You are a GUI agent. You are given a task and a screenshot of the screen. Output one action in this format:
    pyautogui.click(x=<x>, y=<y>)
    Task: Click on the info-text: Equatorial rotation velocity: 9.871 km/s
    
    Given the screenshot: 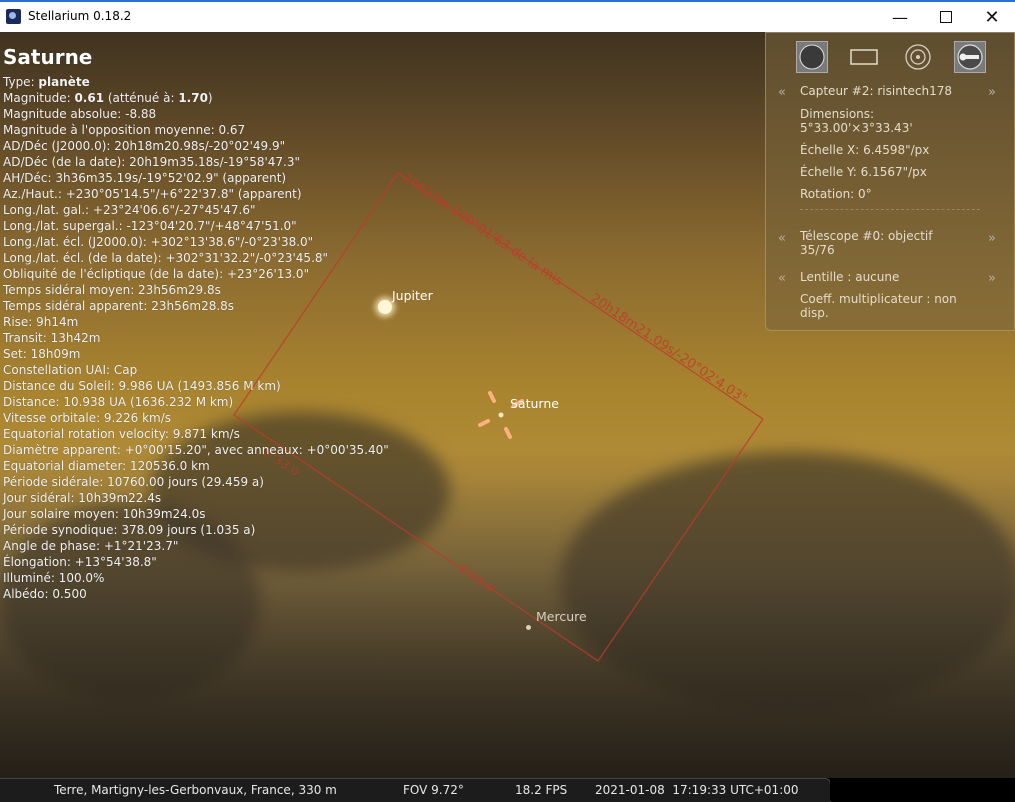 What is the action you would take?
    pyautogui.click(x=121, y=434)
    